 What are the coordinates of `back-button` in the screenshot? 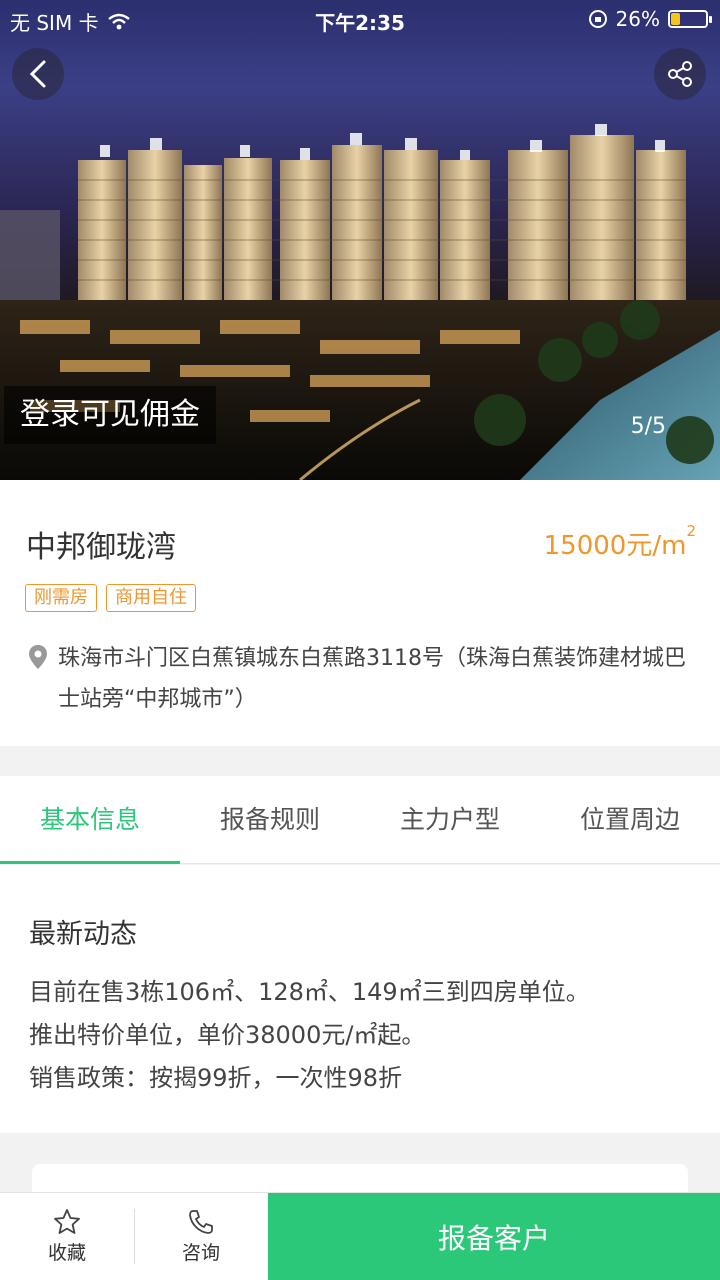 It's located at (38, 74).